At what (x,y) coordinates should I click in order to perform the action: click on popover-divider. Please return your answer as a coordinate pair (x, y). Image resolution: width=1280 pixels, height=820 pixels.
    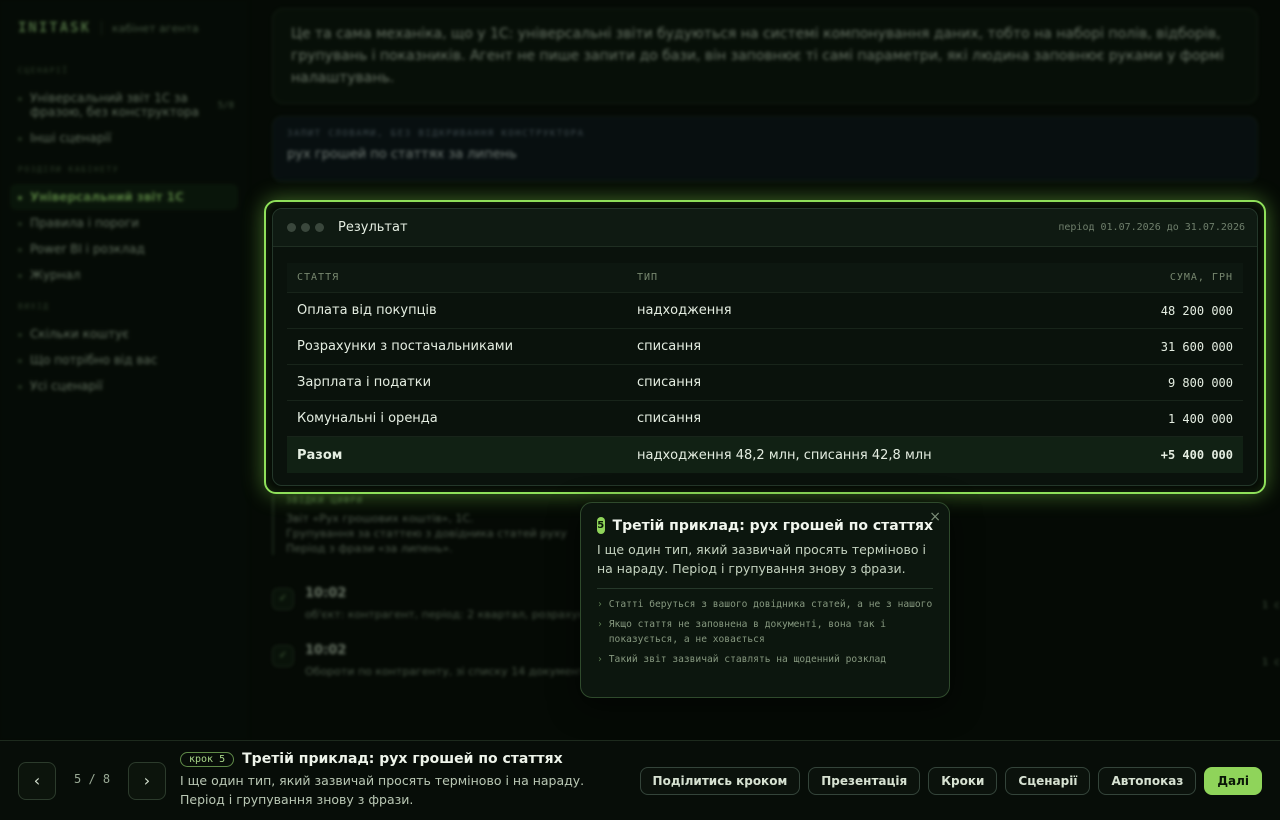
    Looking at the image, I should click on (765, 588).